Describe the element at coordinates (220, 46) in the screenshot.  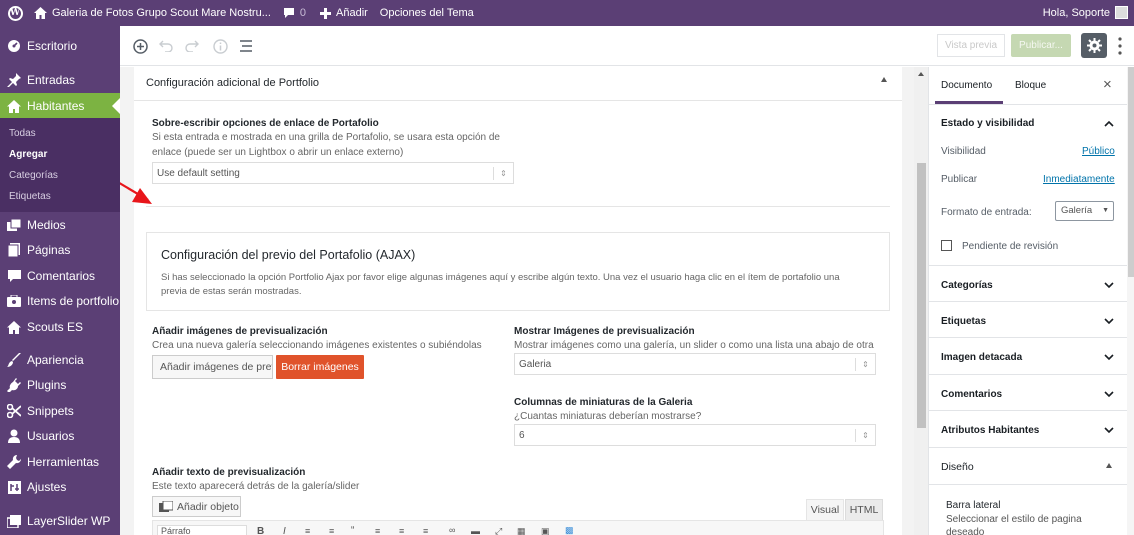
I see `info-button` at that location.